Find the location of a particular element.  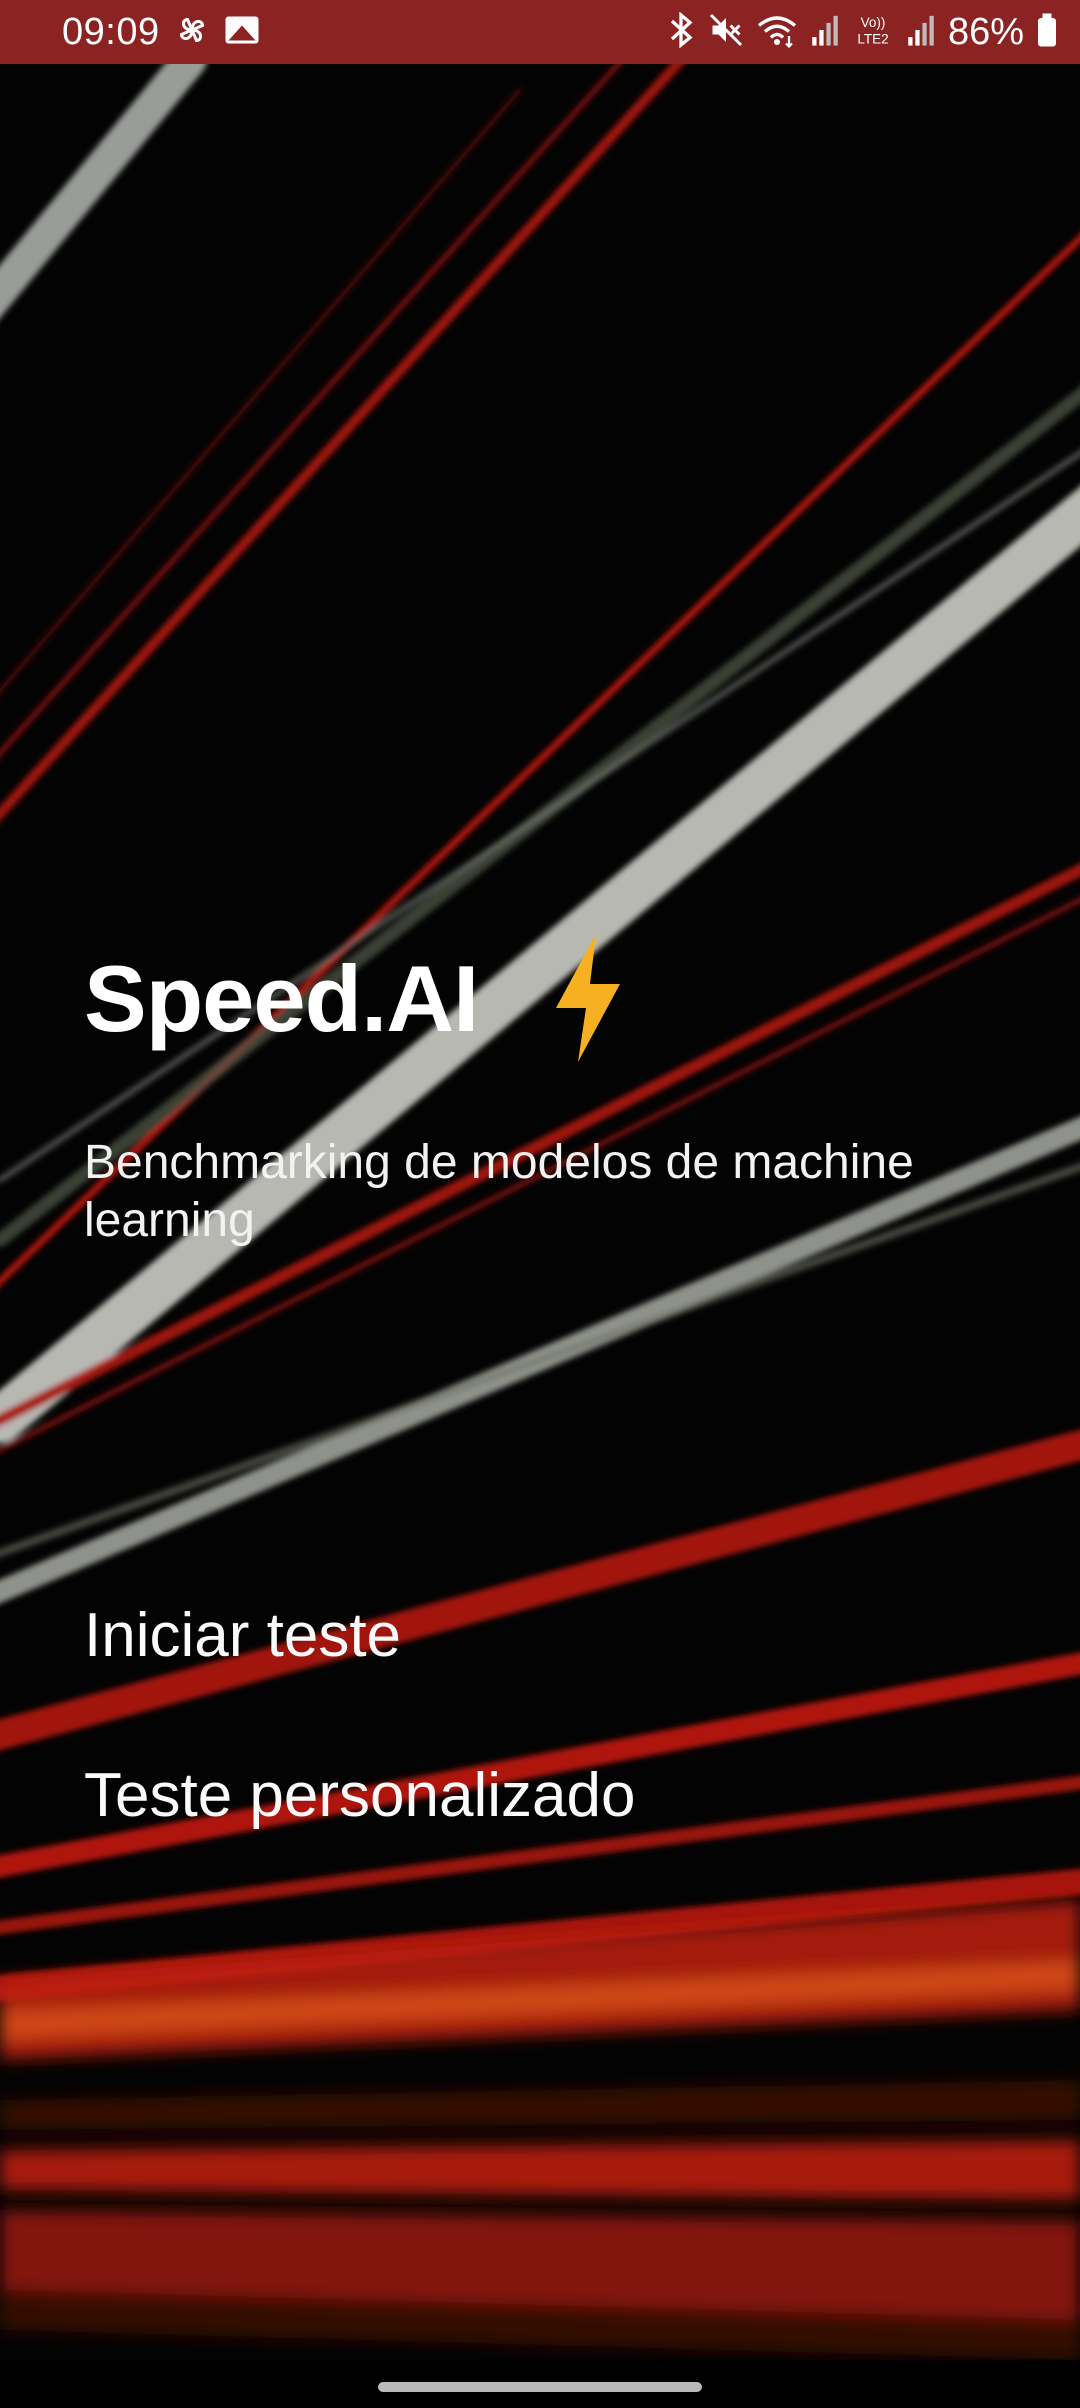

status-bar: 09:09 Vo)) LTE2 86% is located at coordinates (540, 32).